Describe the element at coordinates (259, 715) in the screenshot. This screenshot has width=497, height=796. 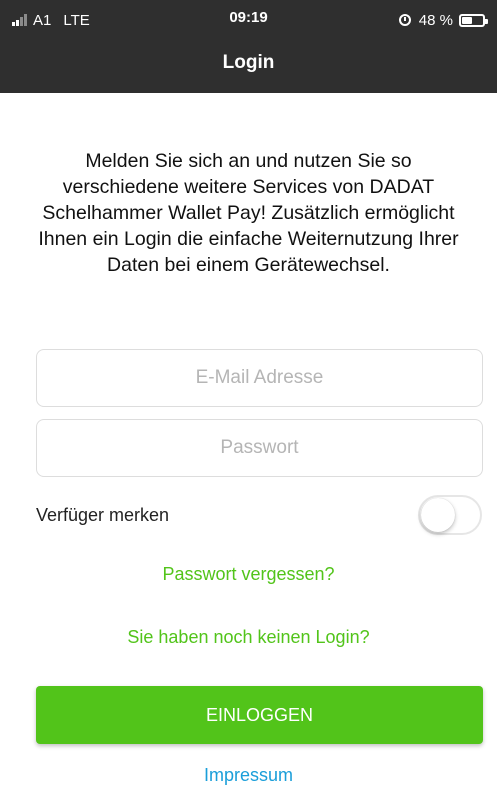
I see `login-button: EINLOGGEN` at that location.